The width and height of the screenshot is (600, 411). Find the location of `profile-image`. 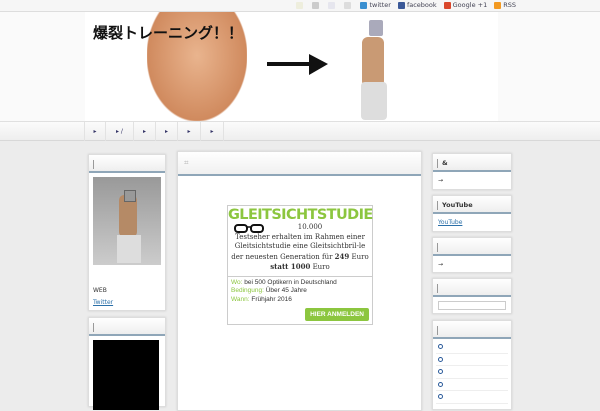

profile-image is located at coordinates (127, 221).